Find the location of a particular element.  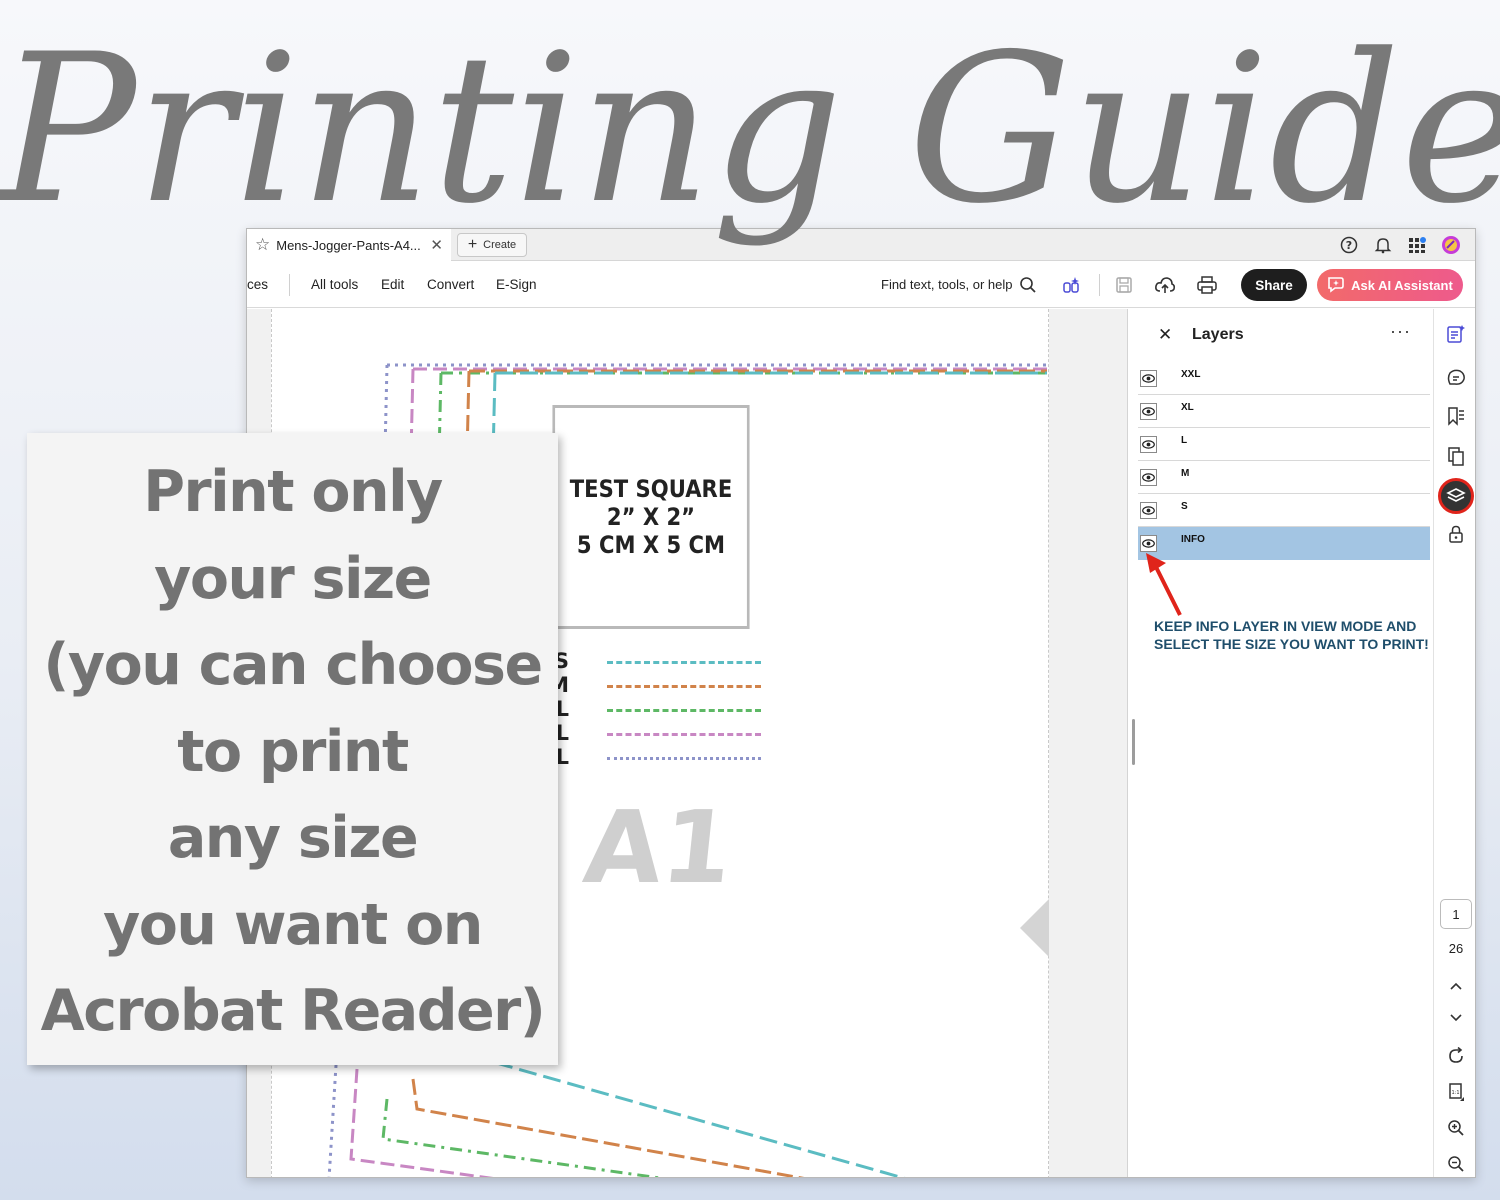

share-button: Share is located at coordinates (1274, 285).